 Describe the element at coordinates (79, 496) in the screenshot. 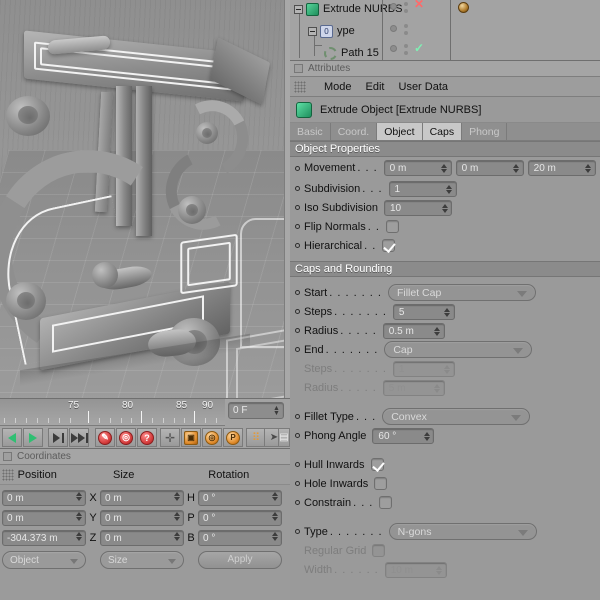

I see `position-x-stepper` at that location.